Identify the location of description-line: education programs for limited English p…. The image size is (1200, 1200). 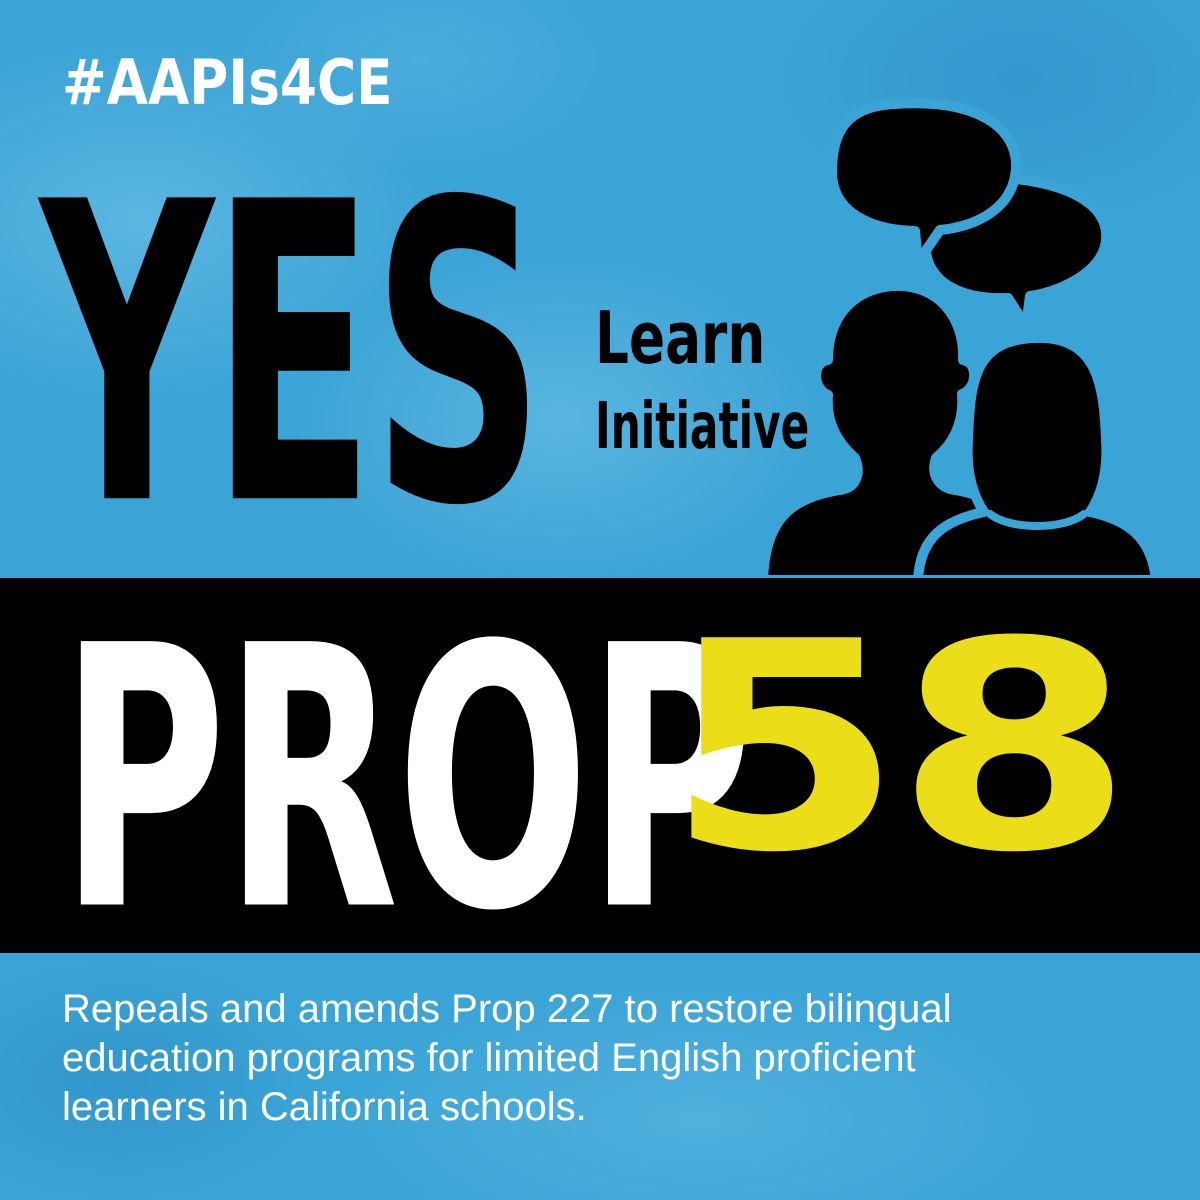
(489, 1058).